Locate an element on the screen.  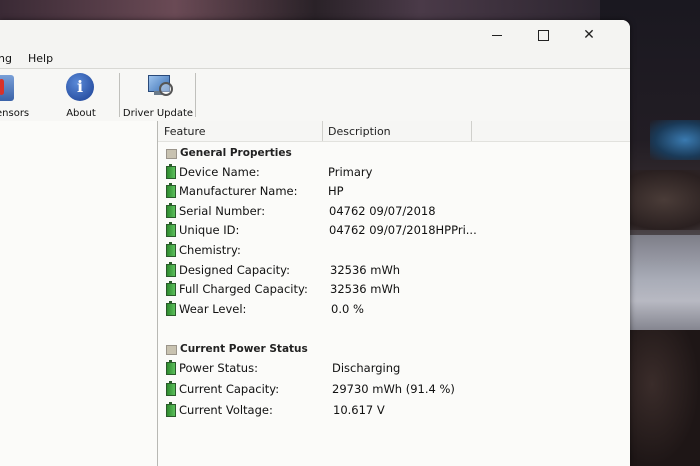
feature-label: Designed Capacity: is located at coordinates (235, 270).